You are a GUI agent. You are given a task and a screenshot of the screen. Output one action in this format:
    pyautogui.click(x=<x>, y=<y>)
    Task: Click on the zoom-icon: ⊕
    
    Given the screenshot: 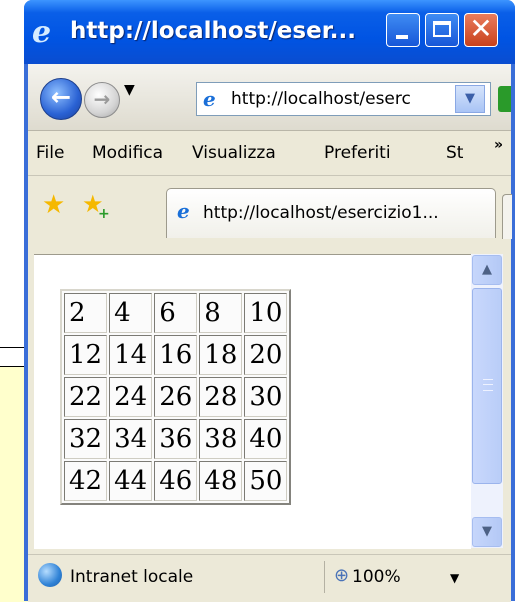 What is the action you would take?
    pyautogui.click(x=341, y=575)
    